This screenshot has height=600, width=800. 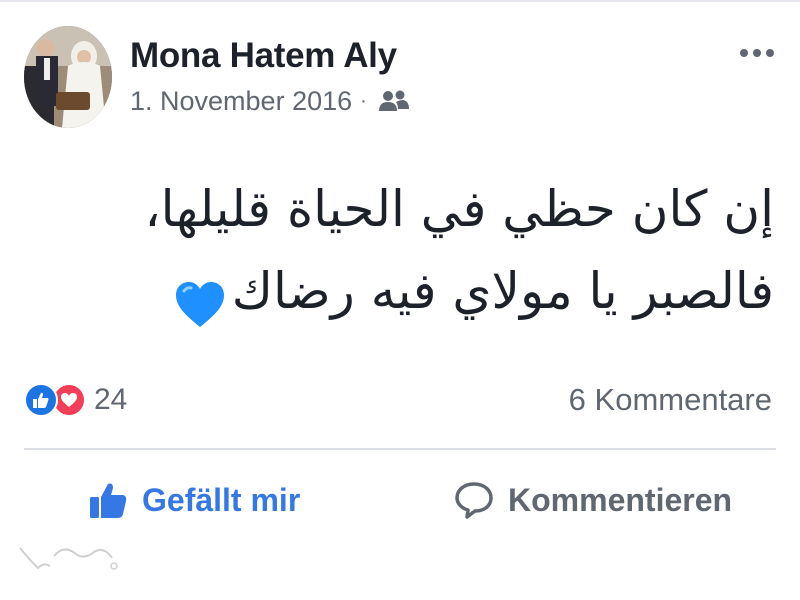 I want to click on comment-button-label: Kommentieren, so click(x=620, y=499).